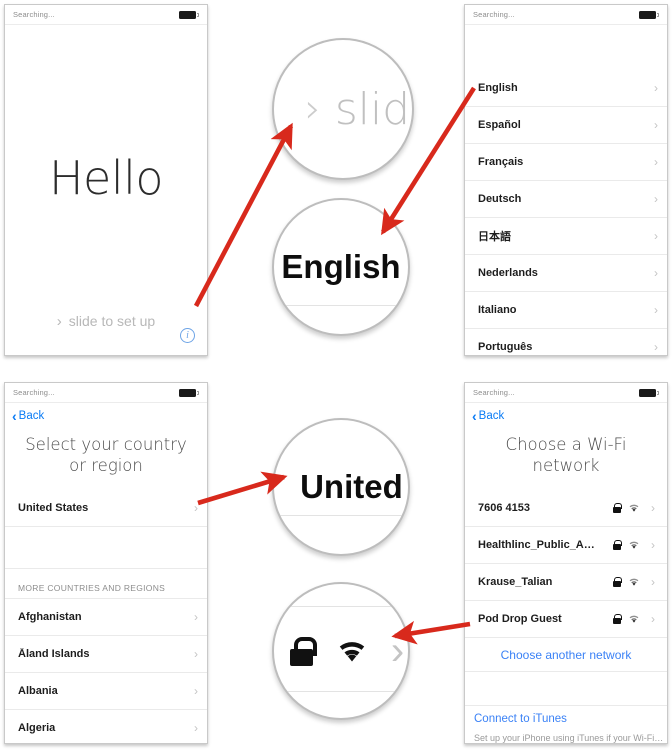 Image resolution: width=672 pixels, height=750 pixels. Describe the element at coordinates (106, 455) in the screenshot. I see `page-title: Select your country or region` at that location.